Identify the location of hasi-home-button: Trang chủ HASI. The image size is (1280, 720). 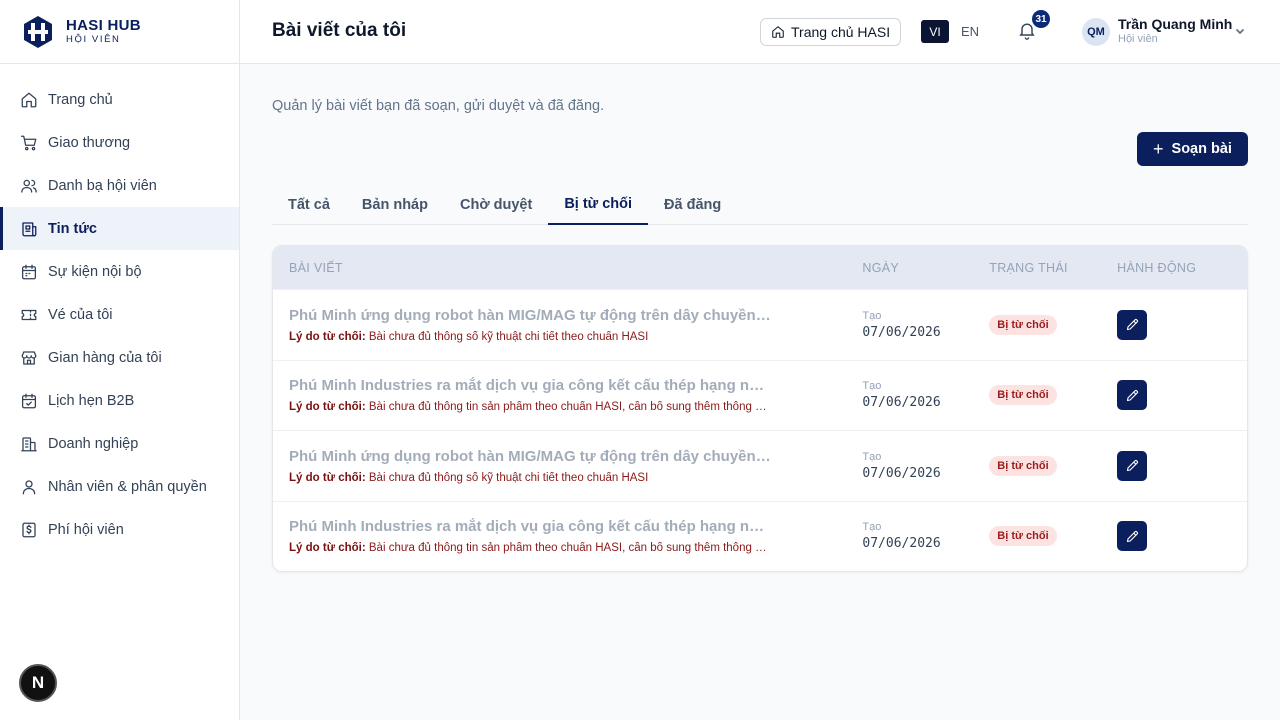
(831, 32).